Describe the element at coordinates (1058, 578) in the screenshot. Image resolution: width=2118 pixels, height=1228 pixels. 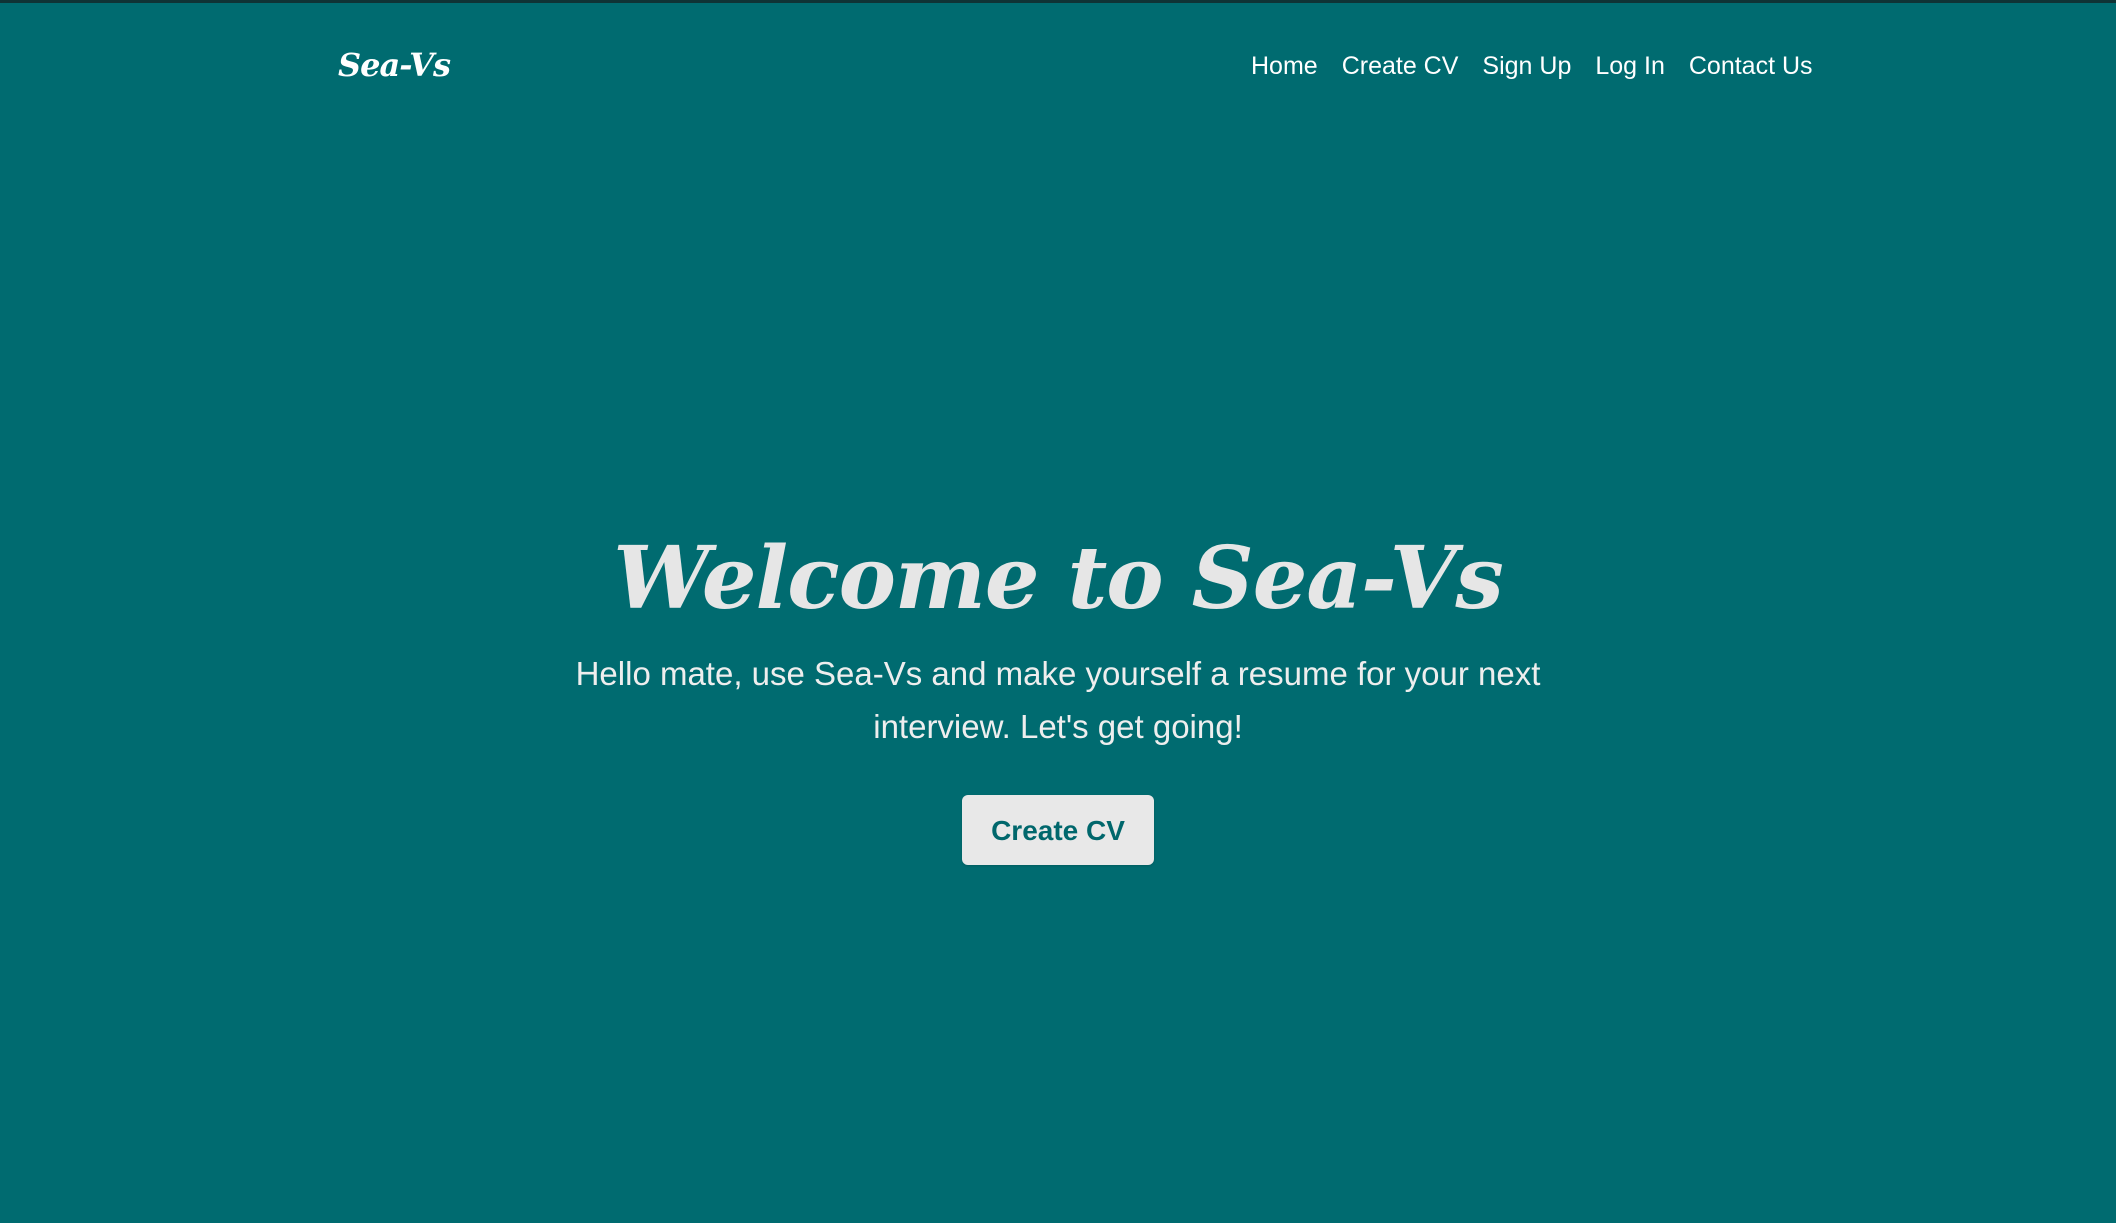
I see `hero-title: Welcome to Sea-Vs` at that location.